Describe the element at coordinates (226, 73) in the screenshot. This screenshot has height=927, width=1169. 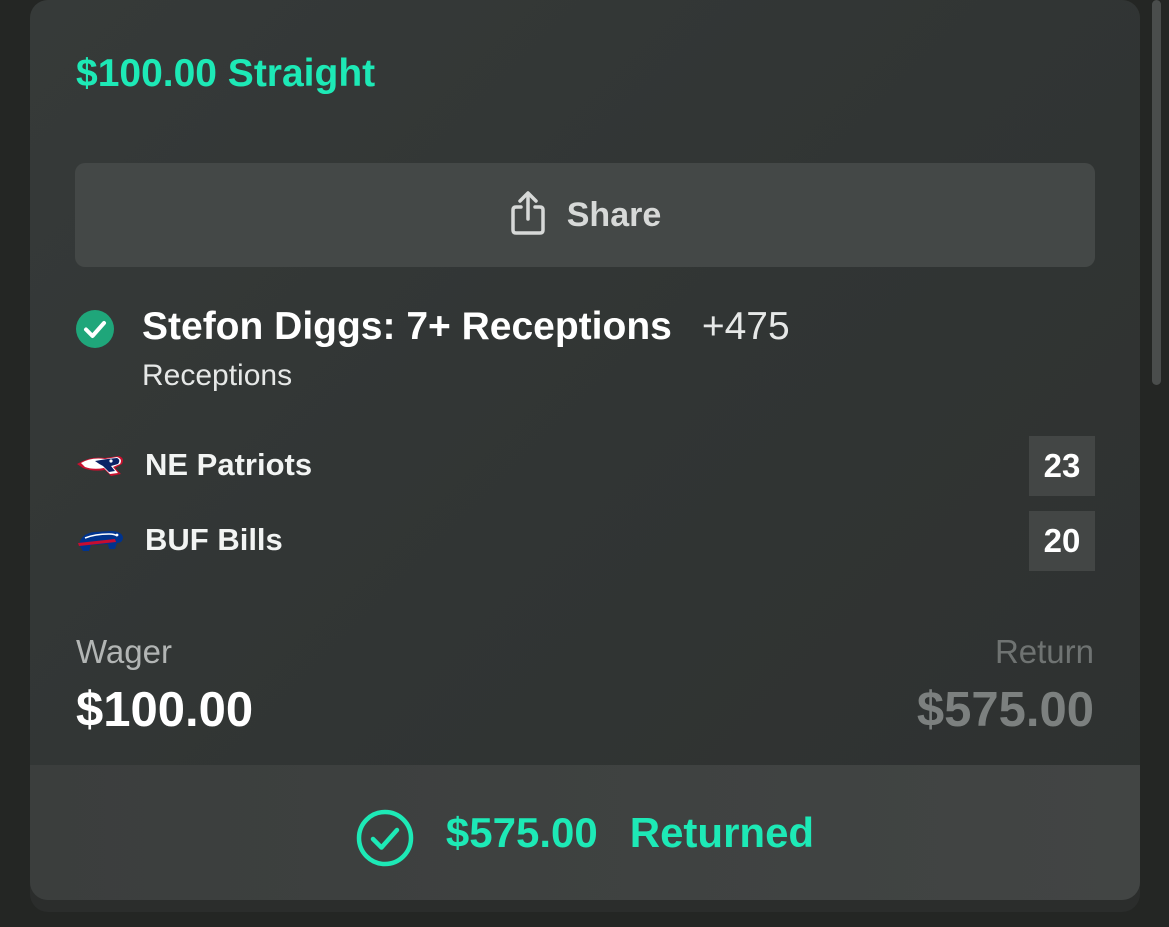
I see `bet-title: $100.00 Straight` at that location.